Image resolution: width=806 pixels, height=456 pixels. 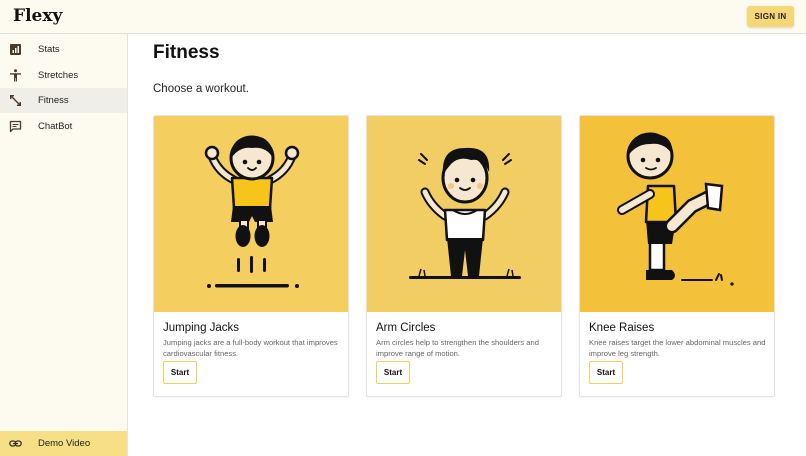 What do you see at coordinates (201, 89) in the screenshot?
I see `page-subtitle: Choose a workout.` at bounding box center [201, 89].